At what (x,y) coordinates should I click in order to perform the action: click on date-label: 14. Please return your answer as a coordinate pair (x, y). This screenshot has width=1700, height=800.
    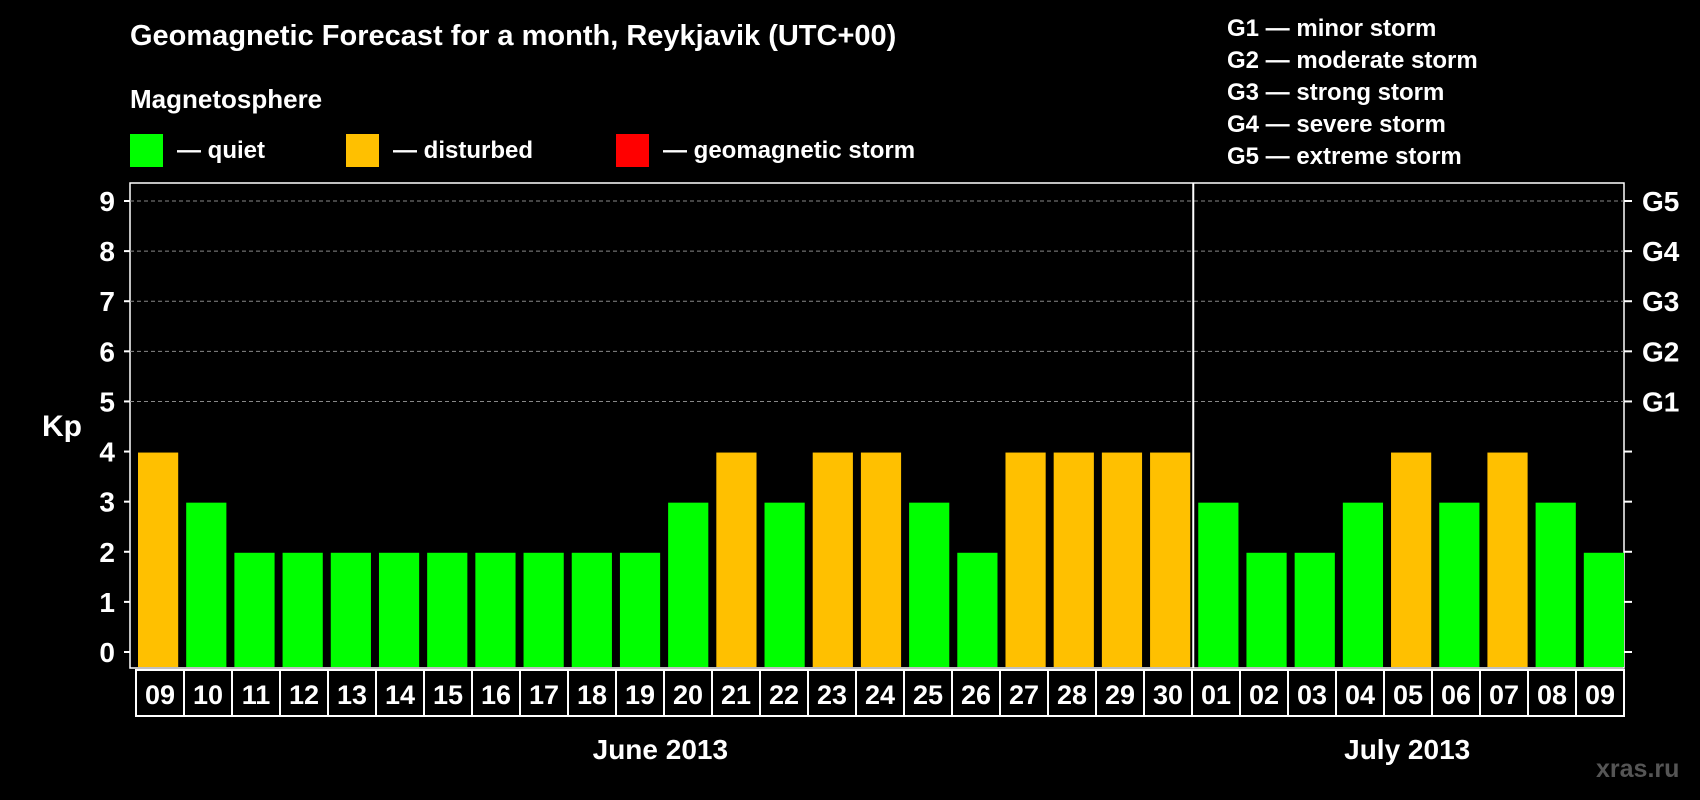
    Looking at the image, I should click on (400, 695).